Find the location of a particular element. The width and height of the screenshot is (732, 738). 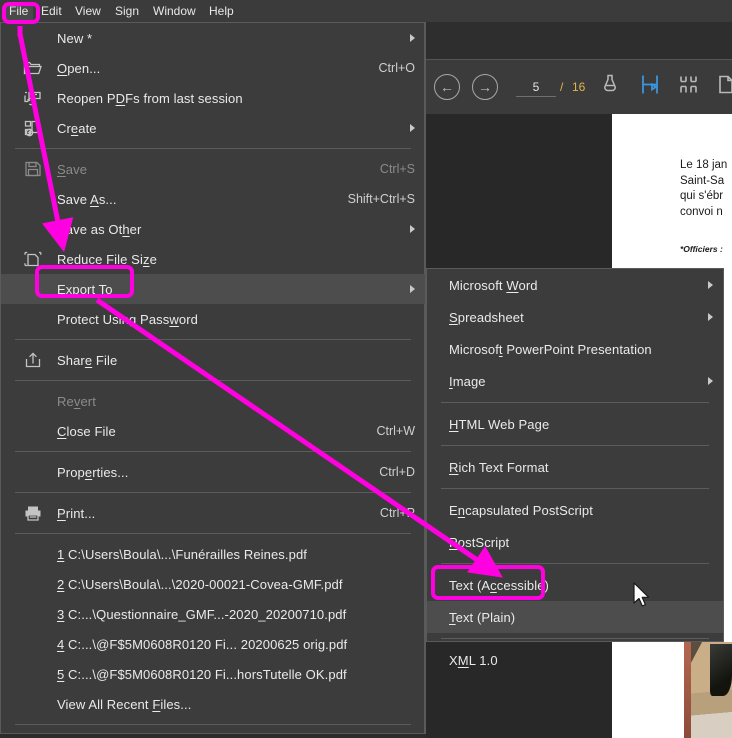

page-toolbar: ← → 5 / 16 is located at coordinates (579, 87).